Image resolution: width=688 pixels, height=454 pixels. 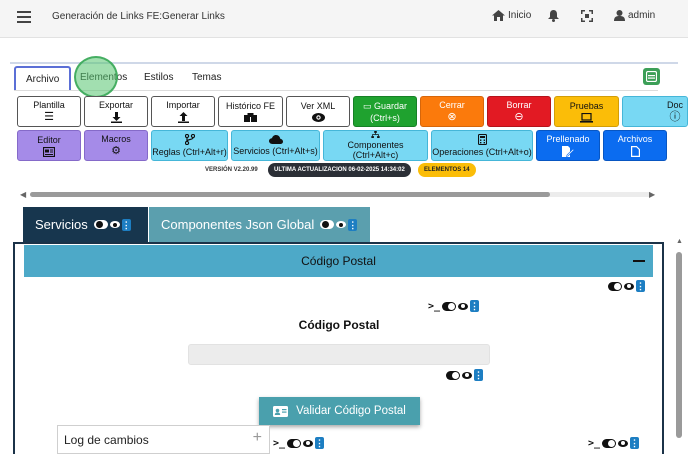 What do you see at coordinates (586, 117) in the screenshot?
I see `laptop-icon` at bounding box center [586, 117].